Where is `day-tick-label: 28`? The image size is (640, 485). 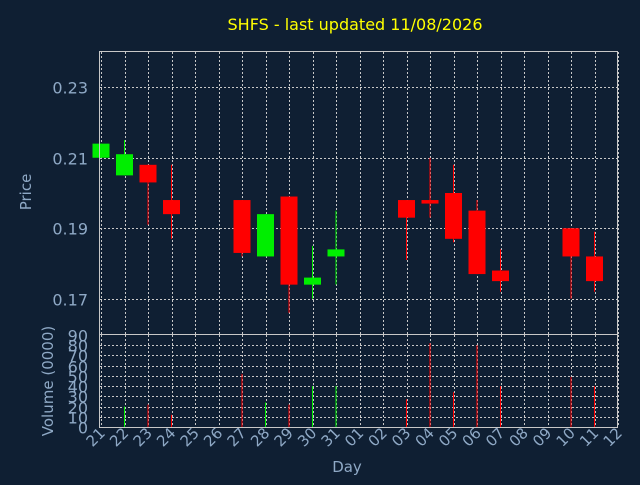
day-tick-label: 28 is located at coordinates (260, 437).